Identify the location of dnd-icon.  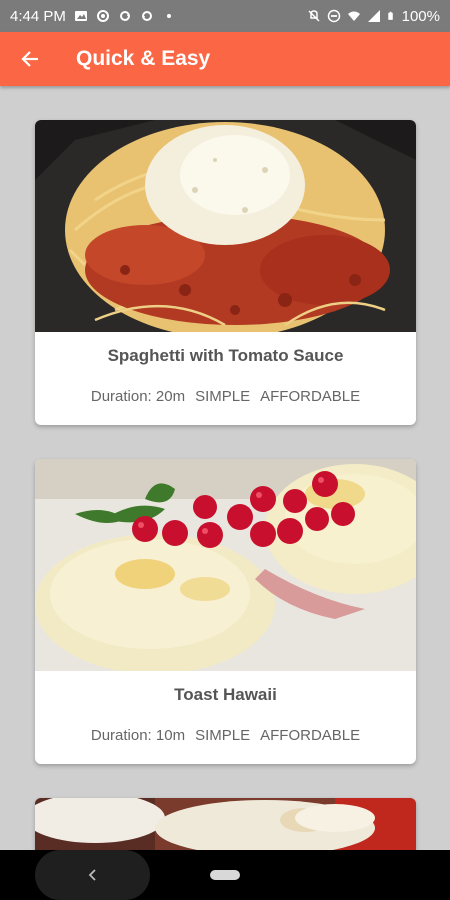
(333, 16).